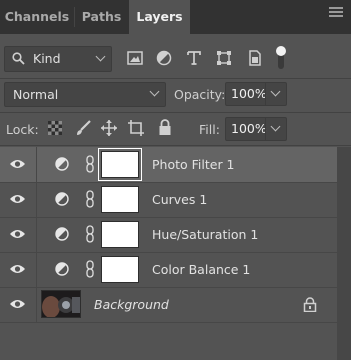 The height and width of the screenshot is (360, 351). What do you see at coordinates (281, 58) in the screenshot?
I see `filter-toggle-icon` at bounding box center [281, 58].